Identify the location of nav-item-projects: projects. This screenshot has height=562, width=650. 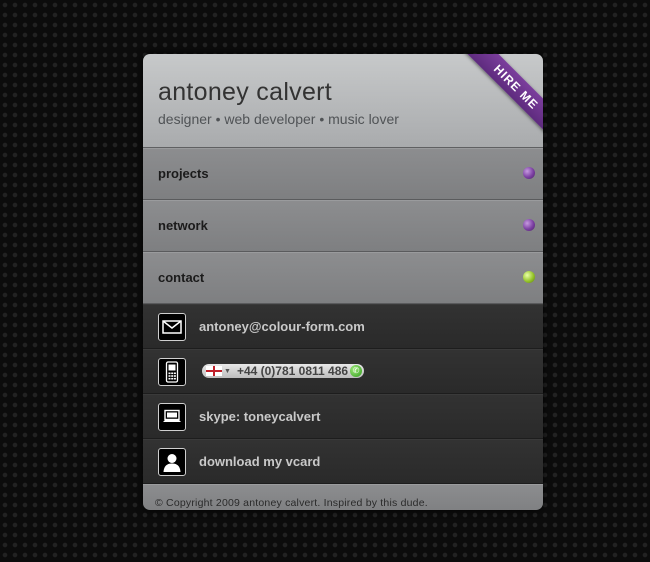
(343, 174).